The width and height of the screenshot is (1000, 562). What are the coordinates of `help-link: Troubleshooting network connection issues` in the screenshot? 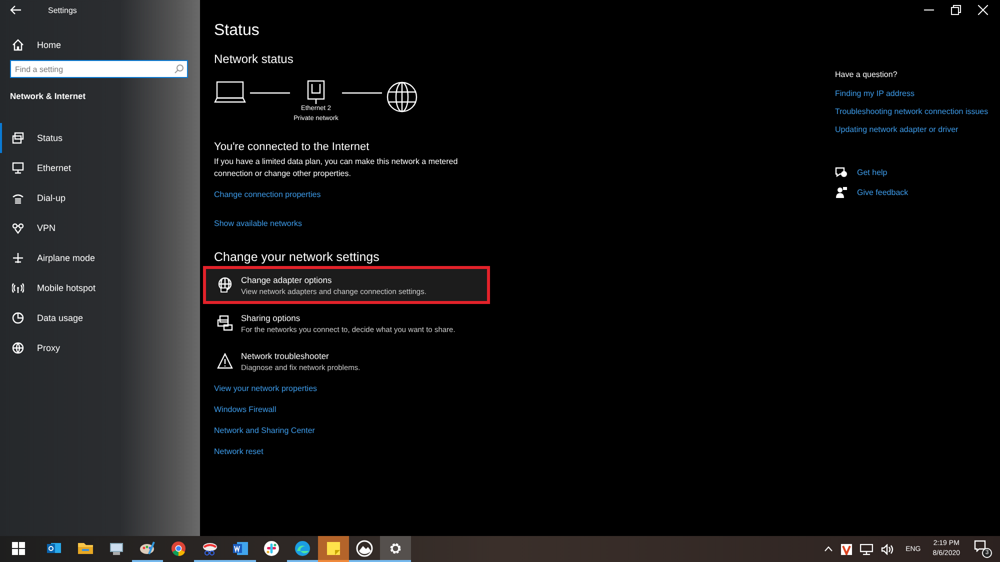 It's located at (917, 111).